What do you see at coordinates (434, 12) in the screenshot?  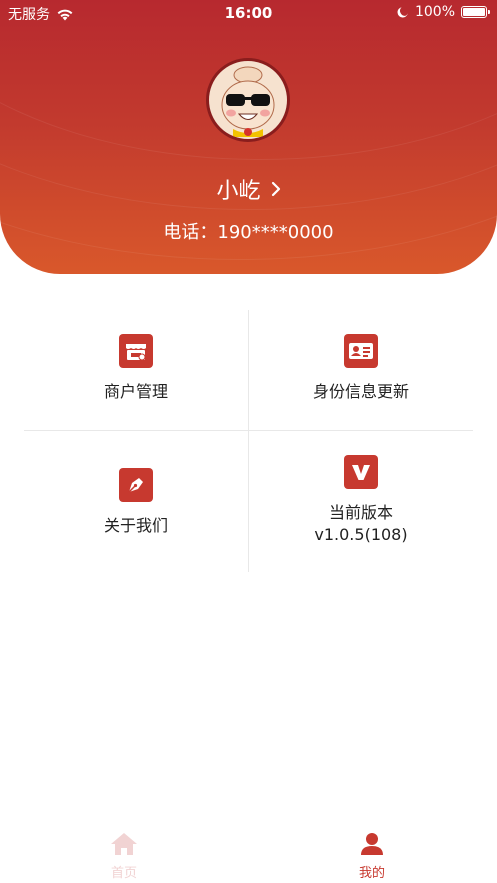 I see `battery-percentage: 100%` at bounding box center [434, 12].